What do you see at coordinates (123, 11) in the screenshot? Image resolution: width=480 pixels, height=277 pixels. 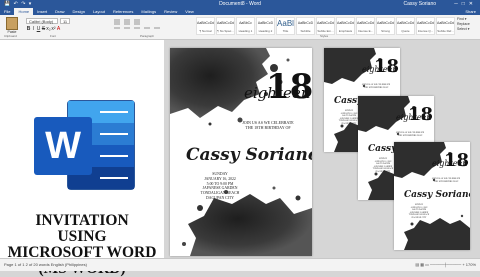 I see `tab-references: References` at bounding box center [123, 11].